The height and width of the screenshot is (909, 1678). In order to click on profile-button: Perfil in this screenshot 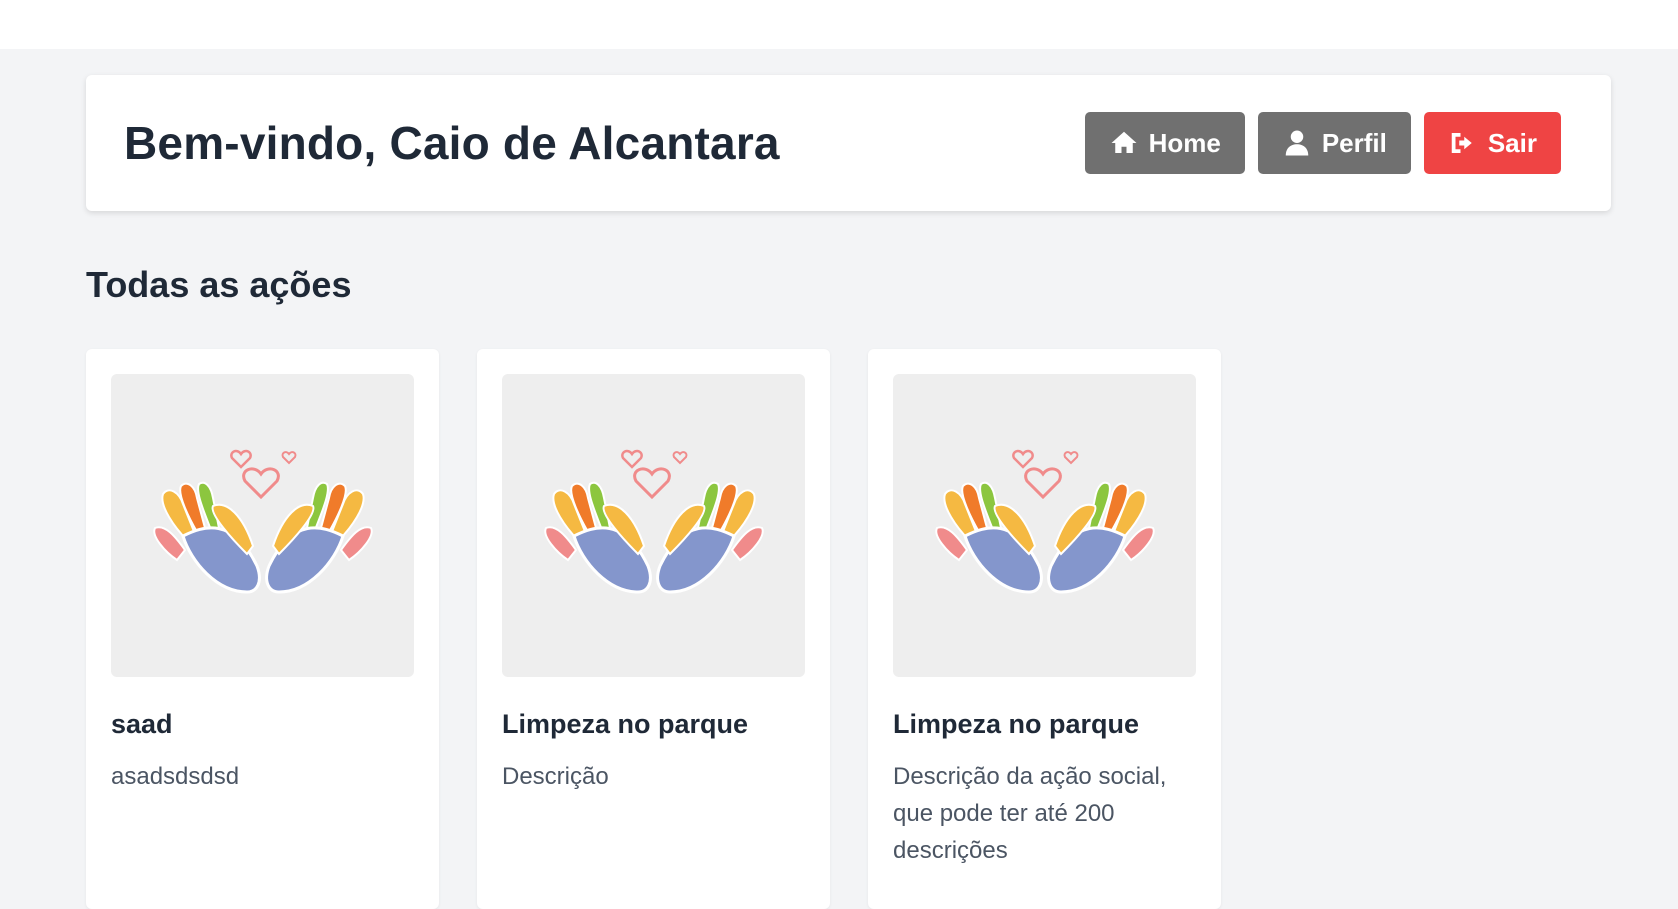, I will do `click(1334, 143)`.